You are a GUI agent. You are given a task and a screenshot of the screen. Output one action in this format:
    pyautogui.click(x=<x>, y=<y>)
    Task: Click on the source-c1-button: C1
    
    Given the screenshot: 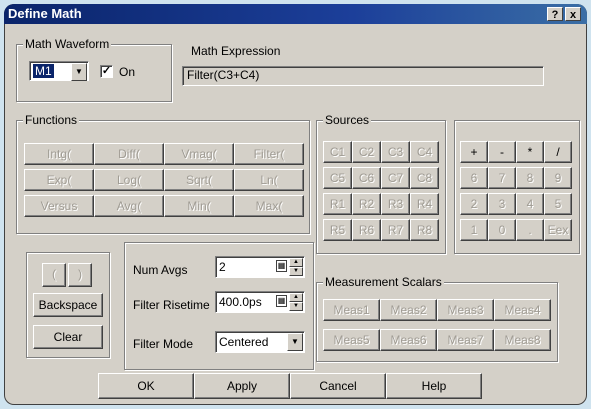 What is the action you would take?
    pyautogui.click(x=337, y=152)
    